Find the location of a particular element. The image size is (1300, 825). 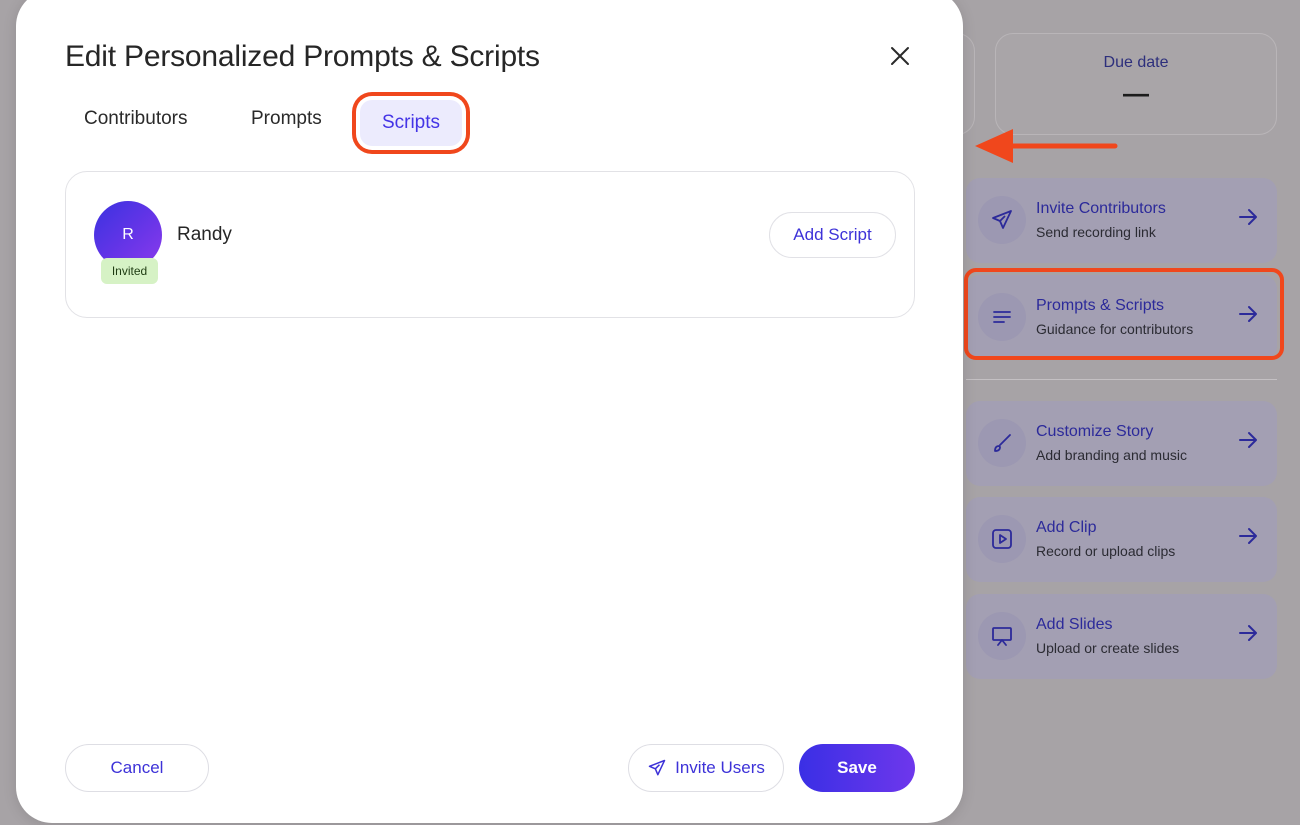

tab-contributors: Contributors is located at coordinates (136, 119).